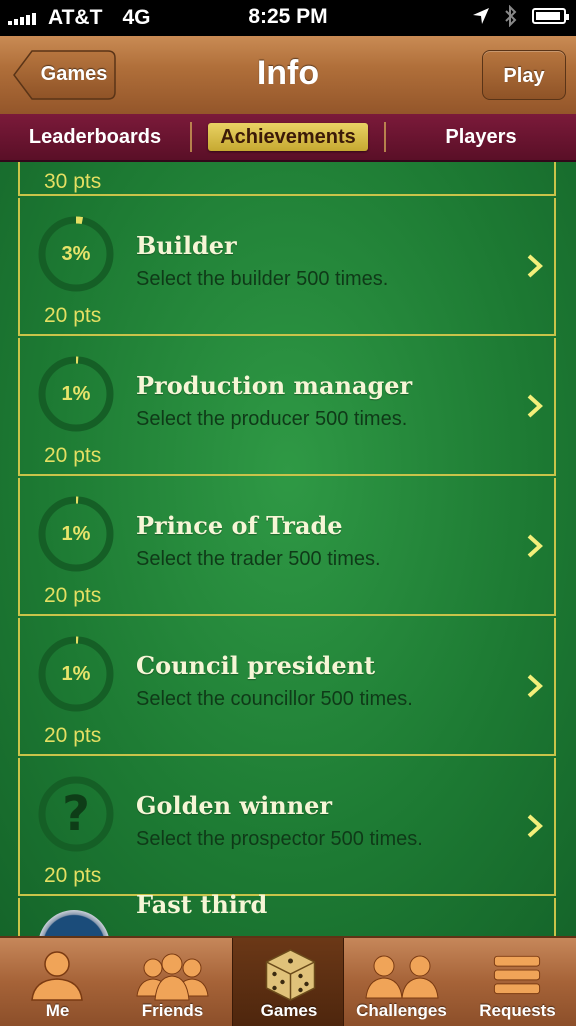 The image size is (576, 1026). I want to click on tab-achievements: Achievements, so click(288, 137).